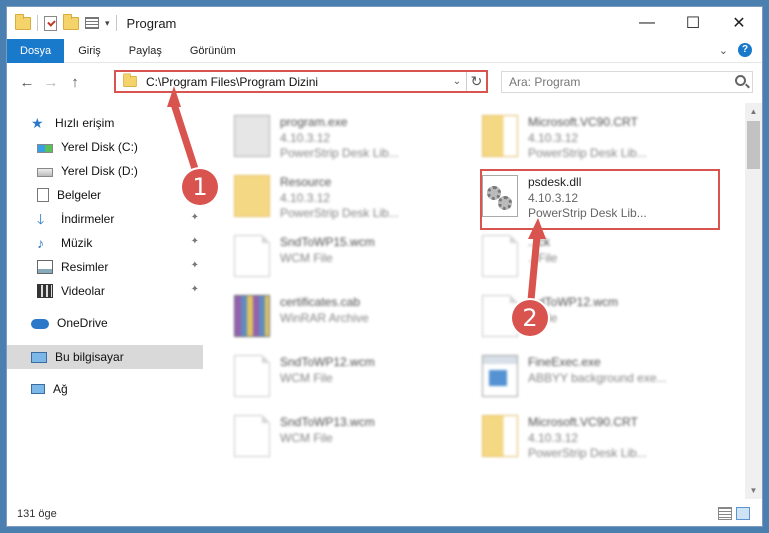  I want to click on sidebar-item-music: ♪ Müzik ✦, so click(105, 243).